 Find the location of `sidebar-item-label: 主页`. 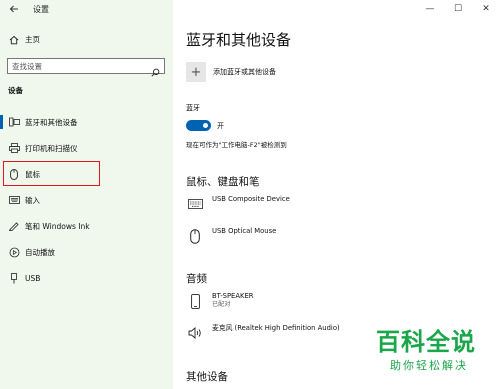

sidebar-item-label: 主页 is located at coordinates (32, 39).